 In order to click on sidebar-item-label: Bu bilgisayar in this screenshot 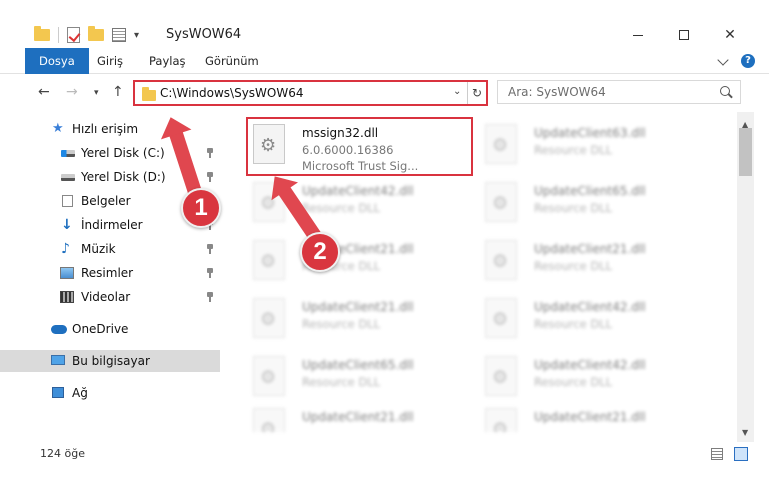, I will do `click(111, 361)`.